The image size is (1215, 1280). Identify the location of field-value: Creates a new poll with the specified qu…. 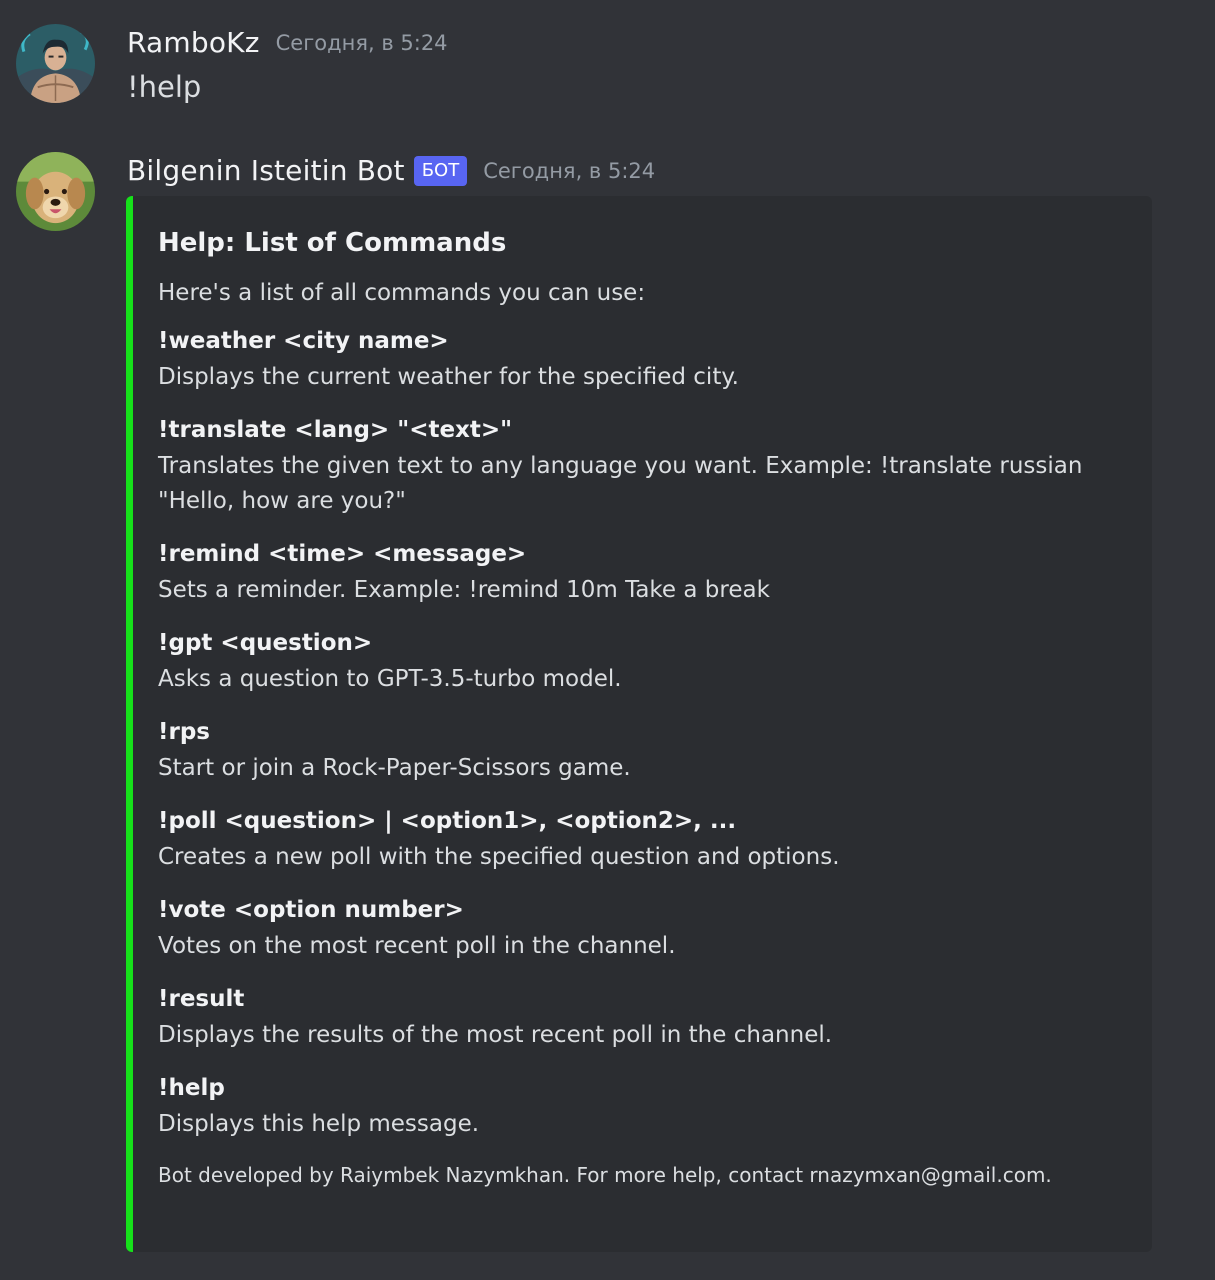
(499, 857).